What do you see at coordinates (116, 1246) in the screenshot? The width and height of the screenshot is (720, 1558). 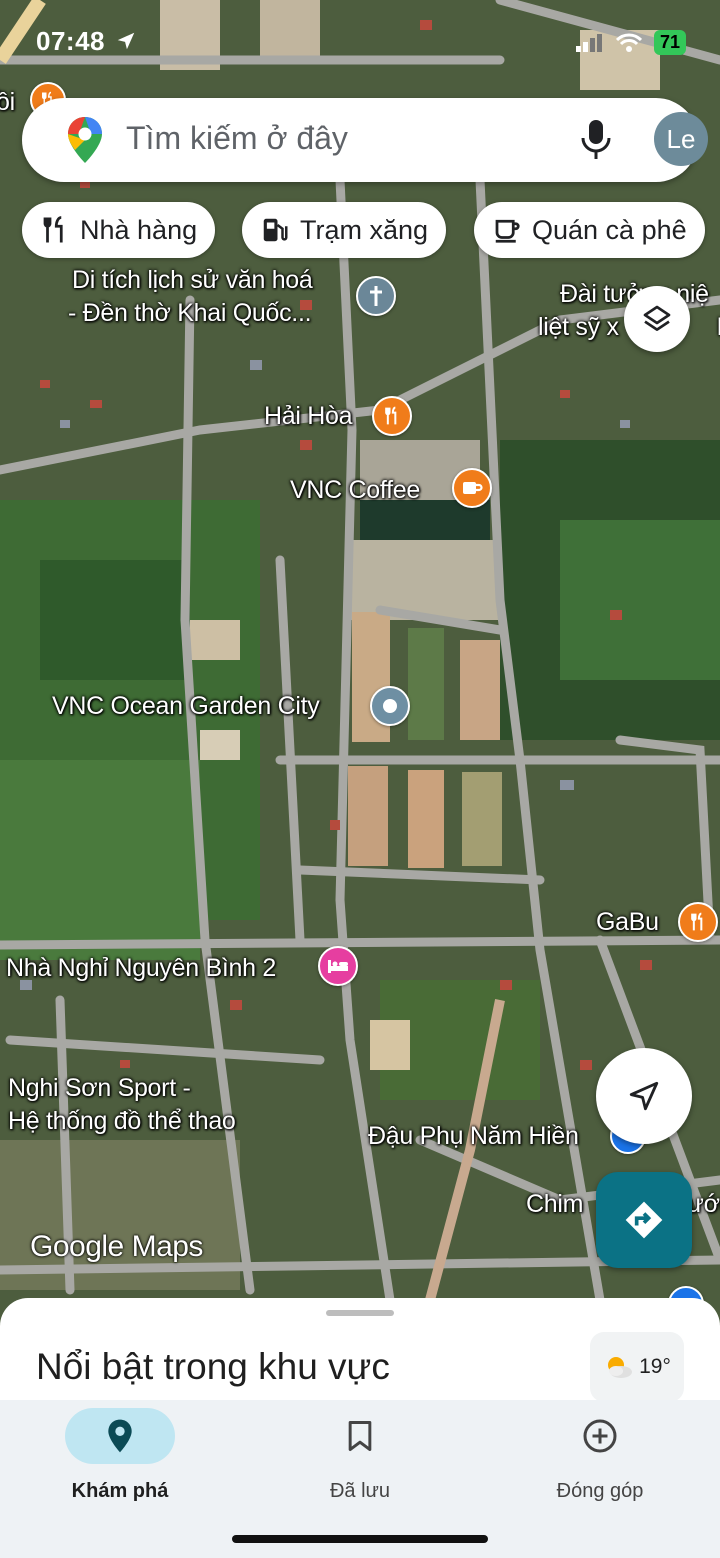 I see `google-maps-logo: Google Maps` at bounding box center [116, 1246].